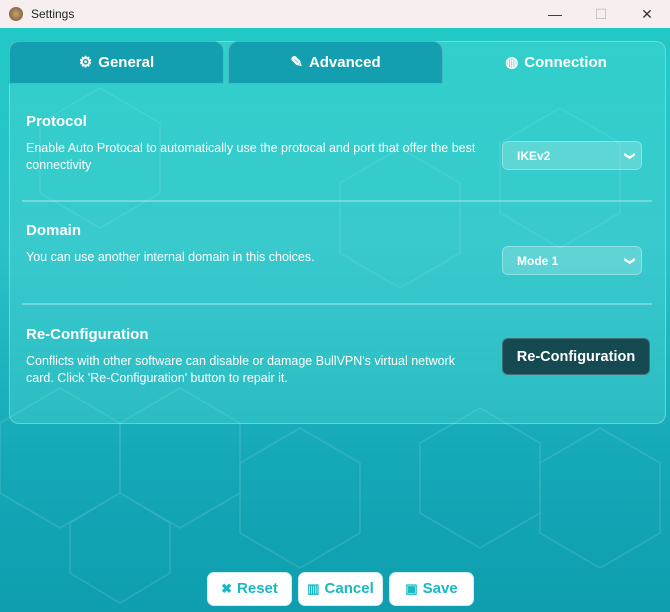 This screenshot has height=612, width=670. Describe the element at coordinates (572, 260) in the screenshot. I see `domain-select: Mode 1 ❯` at that location.